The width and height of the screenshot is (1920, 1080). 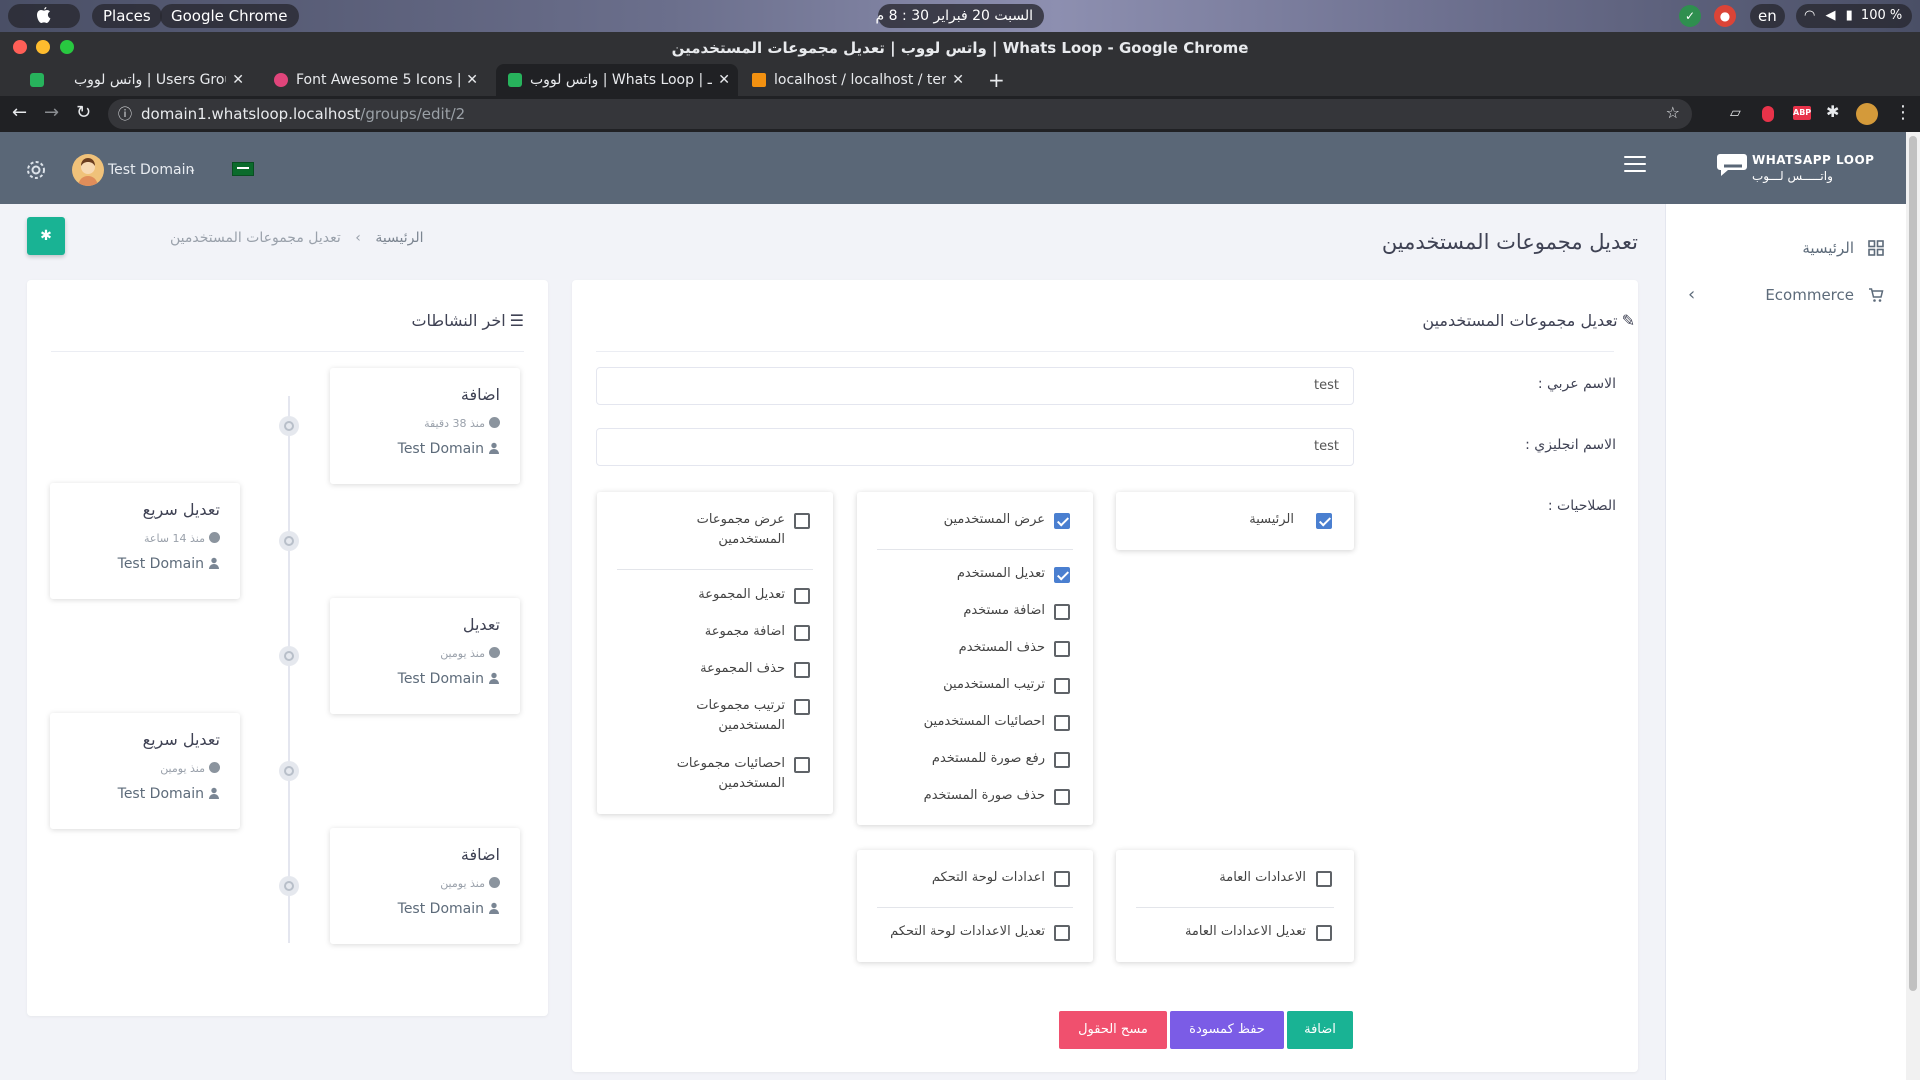 I want to click on profile-avatar, so click(x=1867, y=114).